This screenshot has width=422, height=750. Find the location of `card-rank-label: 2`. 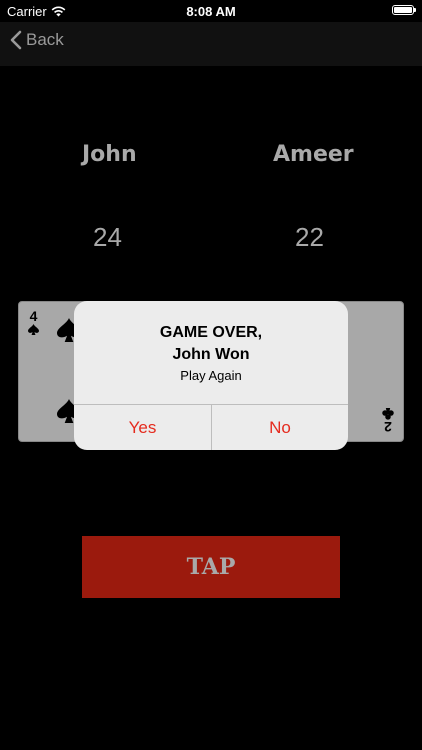

card-rank-label: 2 is located at coordinates (388, 420).